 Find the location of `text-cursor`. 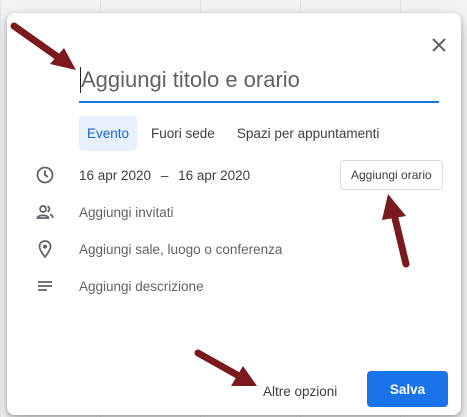

text-cursor is located at coordinates (80, 80).